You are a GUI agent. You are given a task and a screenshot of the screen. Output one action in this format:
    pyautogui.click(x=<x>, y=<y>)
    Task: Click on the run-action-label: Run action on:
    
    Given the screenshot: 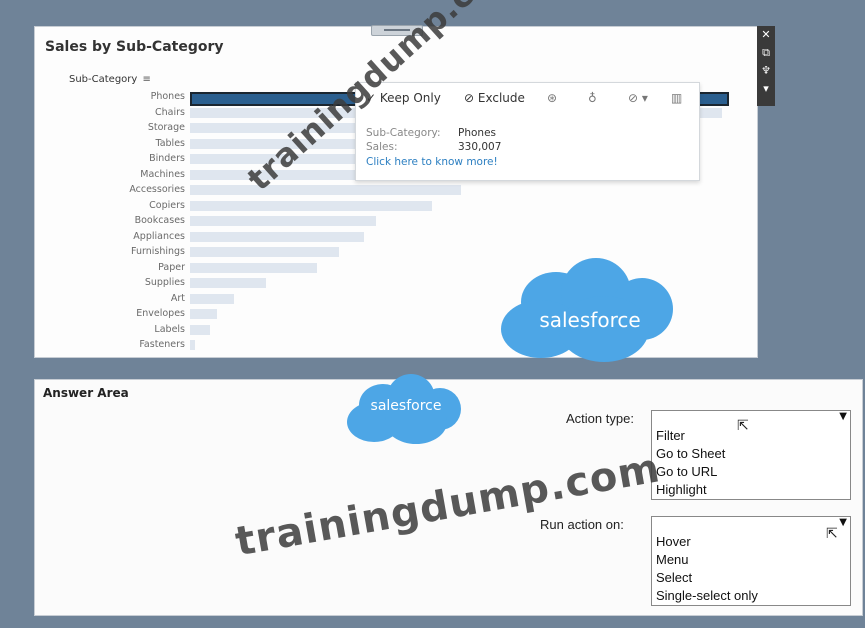 What is the action you would take?
    pyautogui.click(x=582, y=524)
    